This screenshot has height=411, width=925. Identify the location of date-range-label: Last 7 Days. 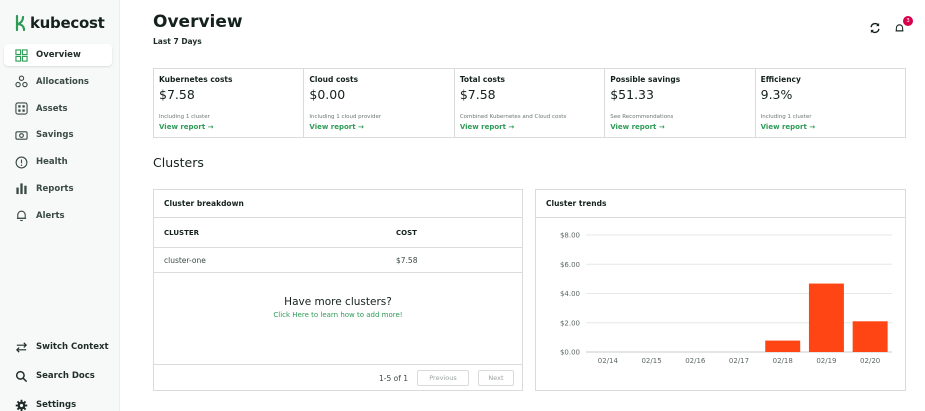
(177, 41).